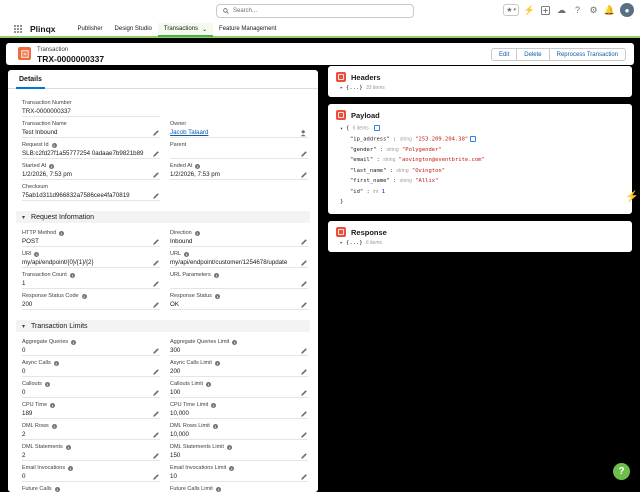  Describe the element at coordinates (90, 29) in the screenshot. I see `nav-item-publisher: Publisher` at that location.